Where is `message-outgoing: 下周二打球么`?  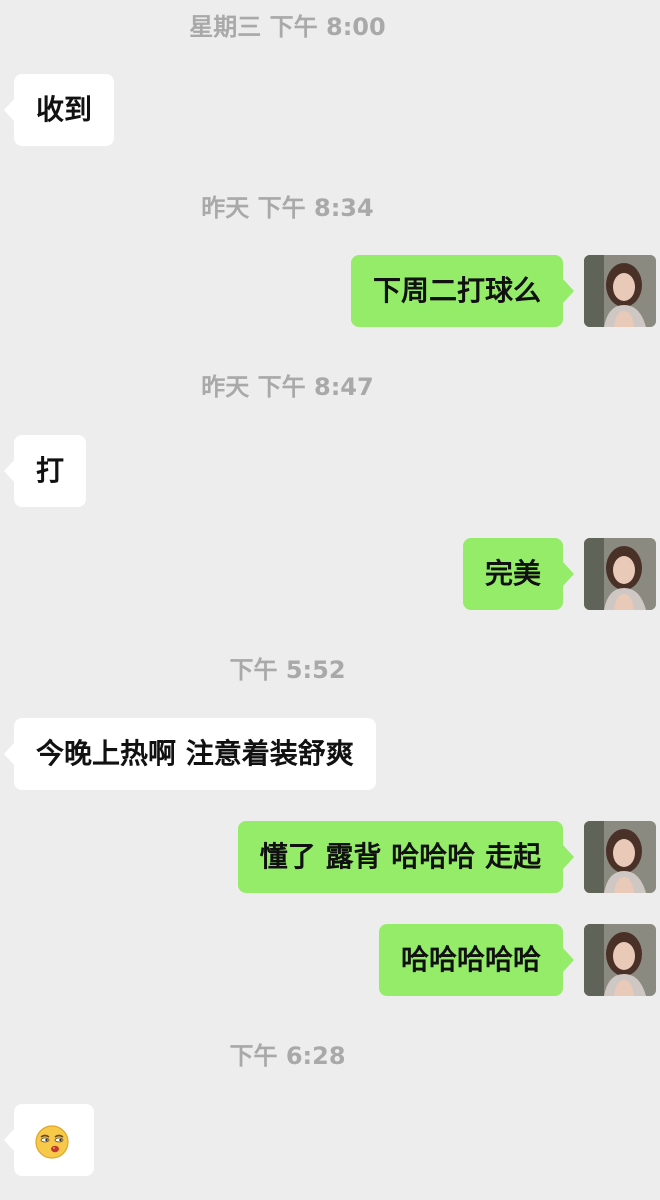
message-outgoing: 下周二打球么 is located at coordinates (330, 291).